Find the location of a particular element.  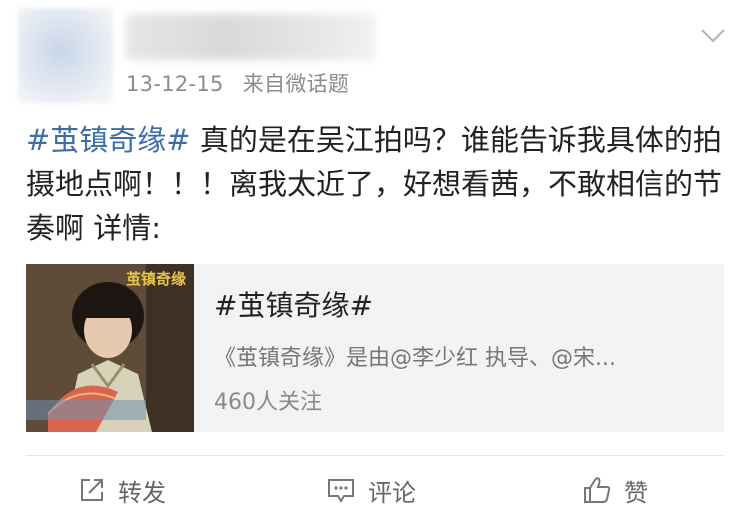

comment-label: 评论 is located at coordinates (392, 492).